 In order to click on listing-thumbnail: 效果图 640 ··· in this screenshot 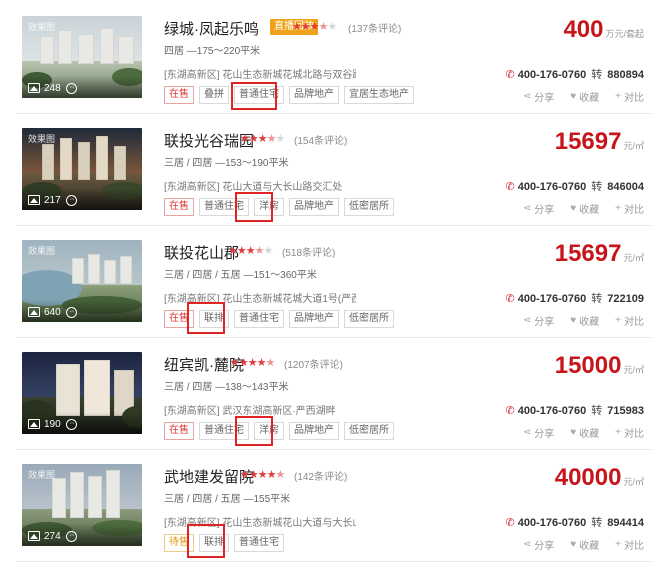, I will do `click(82, 281)`.